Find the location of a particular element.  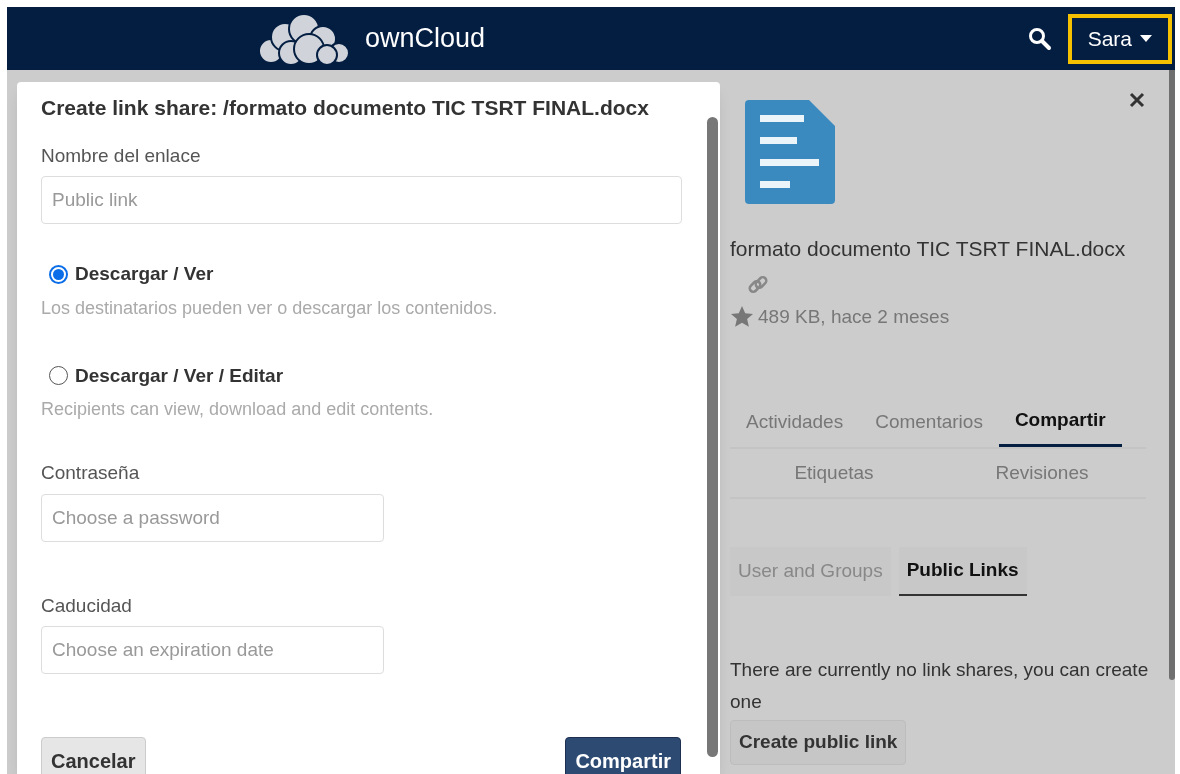

tab: Compartir is located at coordinates (1060, 422).